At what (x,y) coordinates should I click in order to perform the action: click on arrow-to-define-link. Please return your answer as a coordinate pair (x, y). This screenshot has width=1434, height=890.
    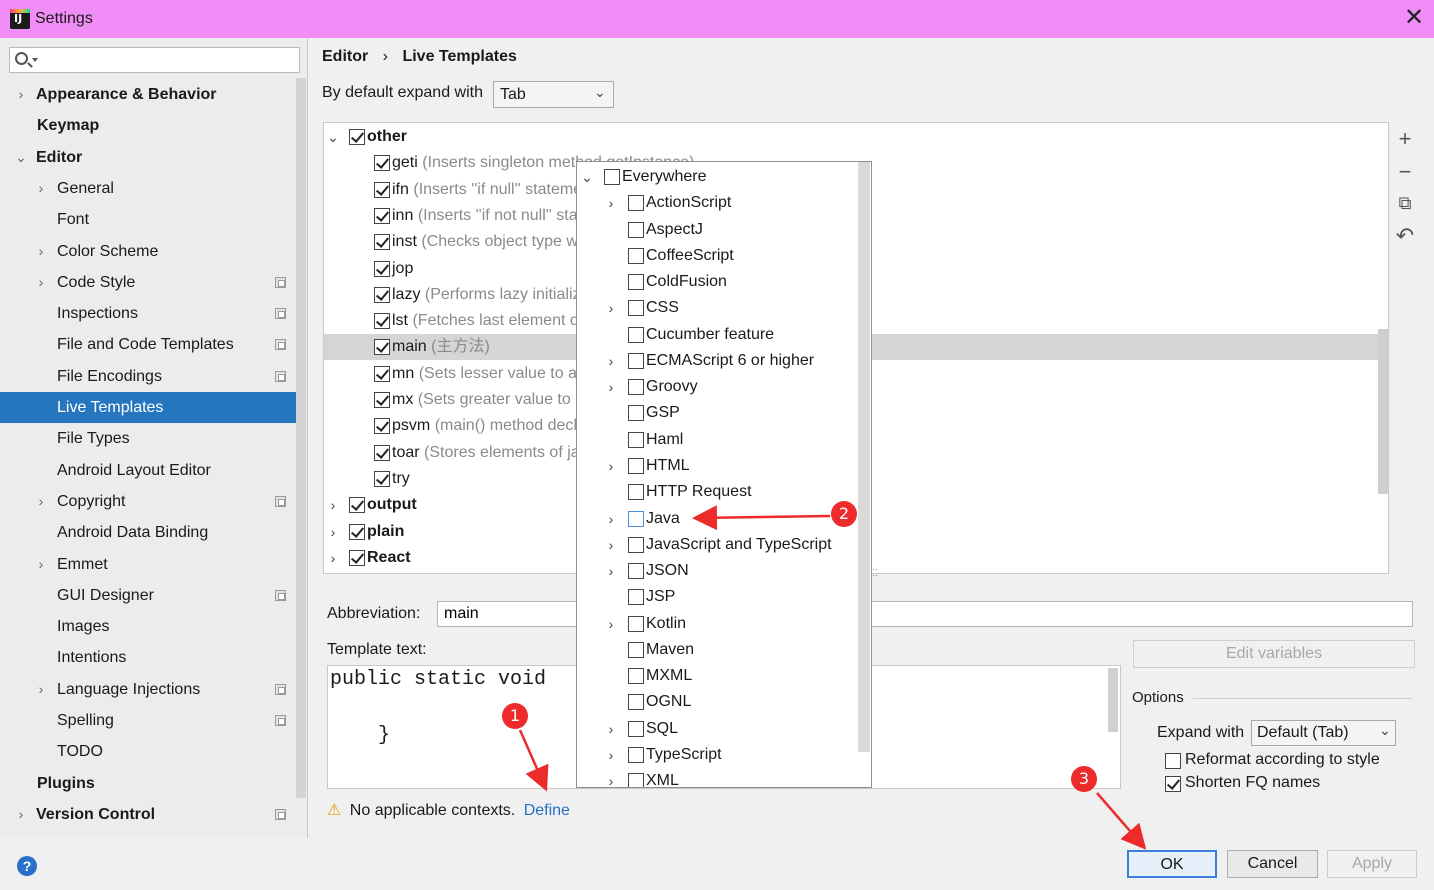
    Looking at the image, I should click on (533, 760).